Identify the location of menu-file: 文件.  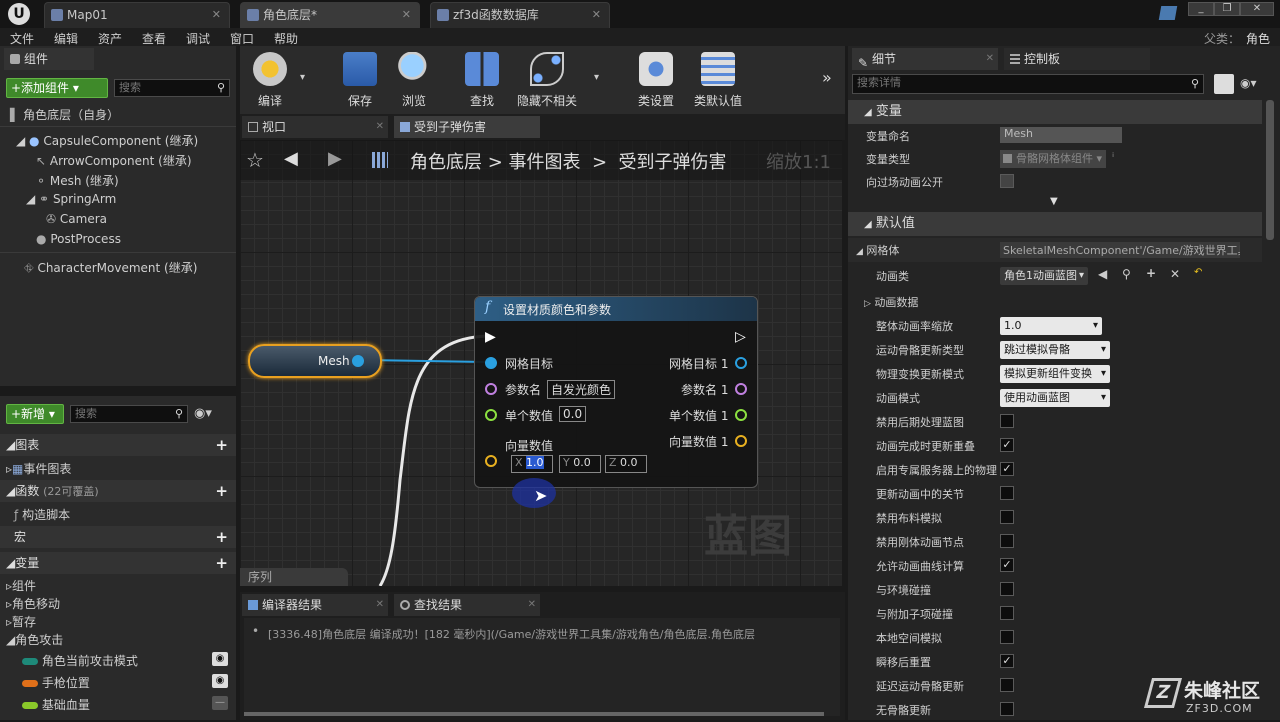
(22, 38).